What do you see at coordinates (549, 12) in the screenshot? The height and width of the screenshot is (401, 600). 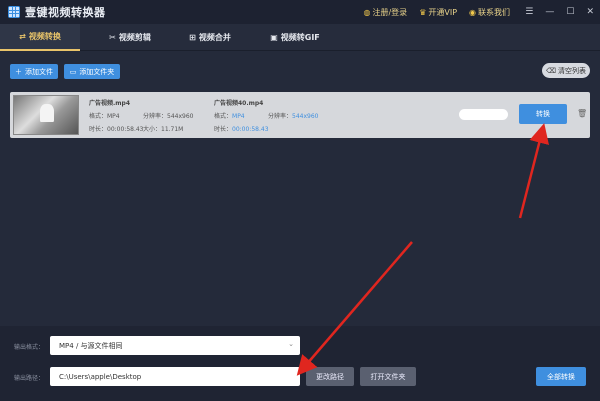 I see `minimize-icon: —` at bounding box center [549, 12].